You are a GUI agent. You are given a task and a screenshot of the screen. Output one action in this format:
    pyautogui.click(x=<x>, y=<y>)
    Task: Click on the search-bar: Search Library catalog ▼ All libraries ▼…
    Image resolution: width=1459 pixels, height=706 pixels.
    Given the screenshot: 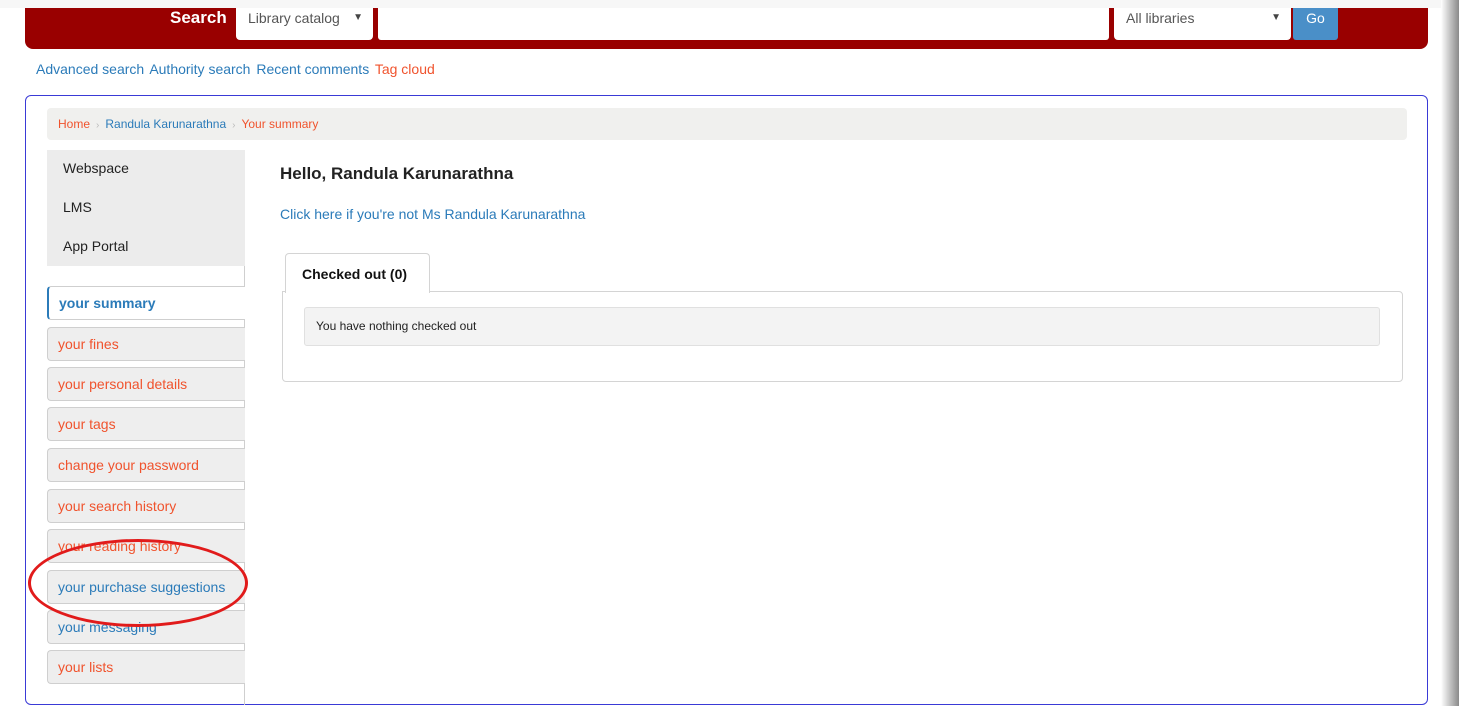 What is the action you would take?
    pyautogui.click(x=726, y=28)
    